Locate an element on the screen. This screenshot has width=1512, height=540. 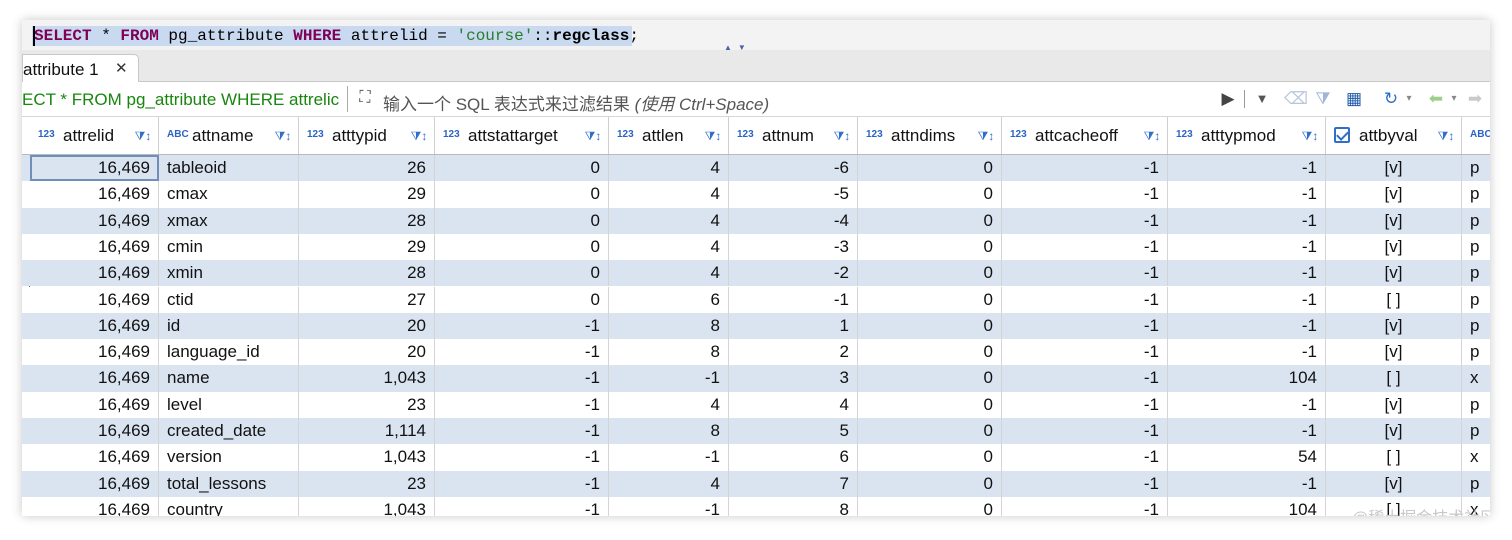
table-cell: -2 is located at coordinates (793, 273).